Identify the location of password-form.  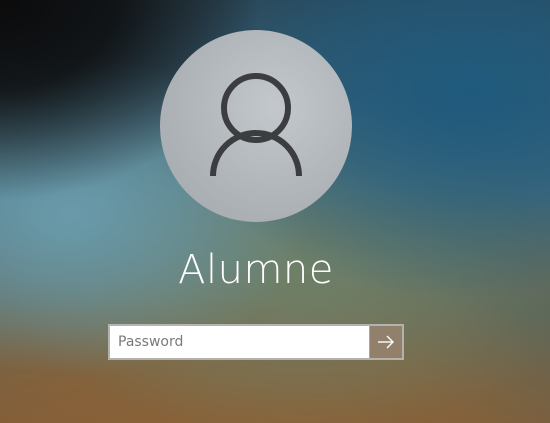
(256, 342).